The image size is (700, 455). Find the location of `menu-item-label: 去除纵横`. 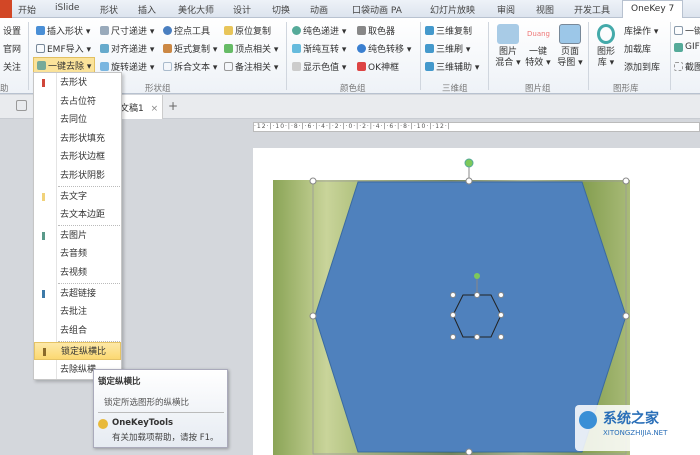

menu-item-label: 去除纵横 is located at coordinates (78, 370).